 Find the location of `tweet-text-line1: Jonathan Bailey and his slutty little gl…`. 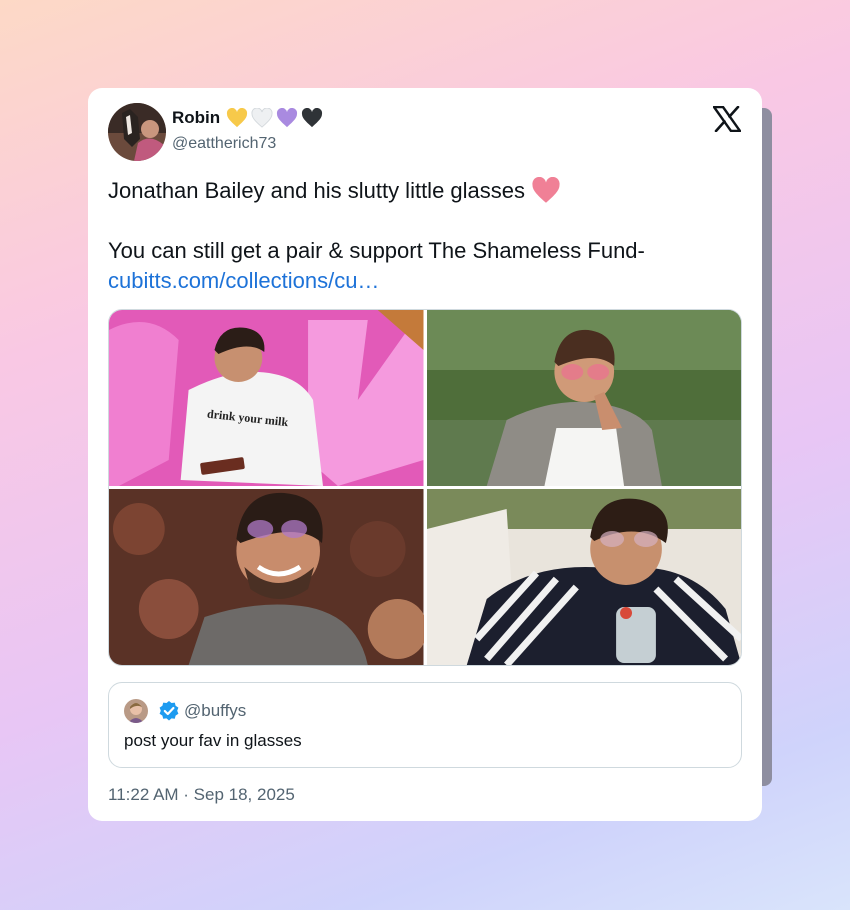

tweet-text-line1: Jonathan Bailey and his slutty little gl… is located at coordinates (317, 190).